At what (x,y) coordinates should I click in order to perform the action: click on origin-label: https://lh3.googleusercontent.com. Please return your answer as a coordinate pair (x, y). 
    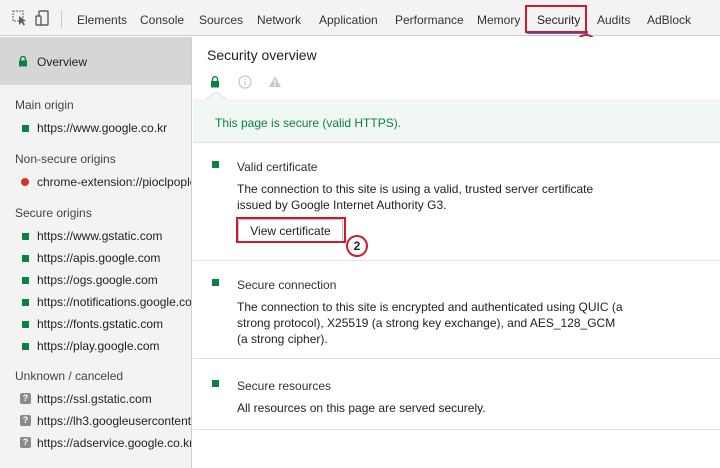
    Looking at the image, I should click on (114, 421).